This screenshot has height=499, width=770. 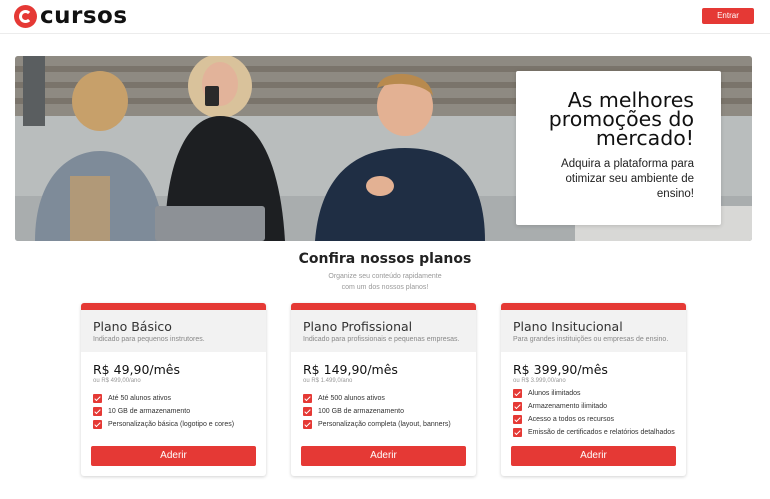 I want to click on feature-item: 100 GB de armazenamento, so click(x=389, y=411).